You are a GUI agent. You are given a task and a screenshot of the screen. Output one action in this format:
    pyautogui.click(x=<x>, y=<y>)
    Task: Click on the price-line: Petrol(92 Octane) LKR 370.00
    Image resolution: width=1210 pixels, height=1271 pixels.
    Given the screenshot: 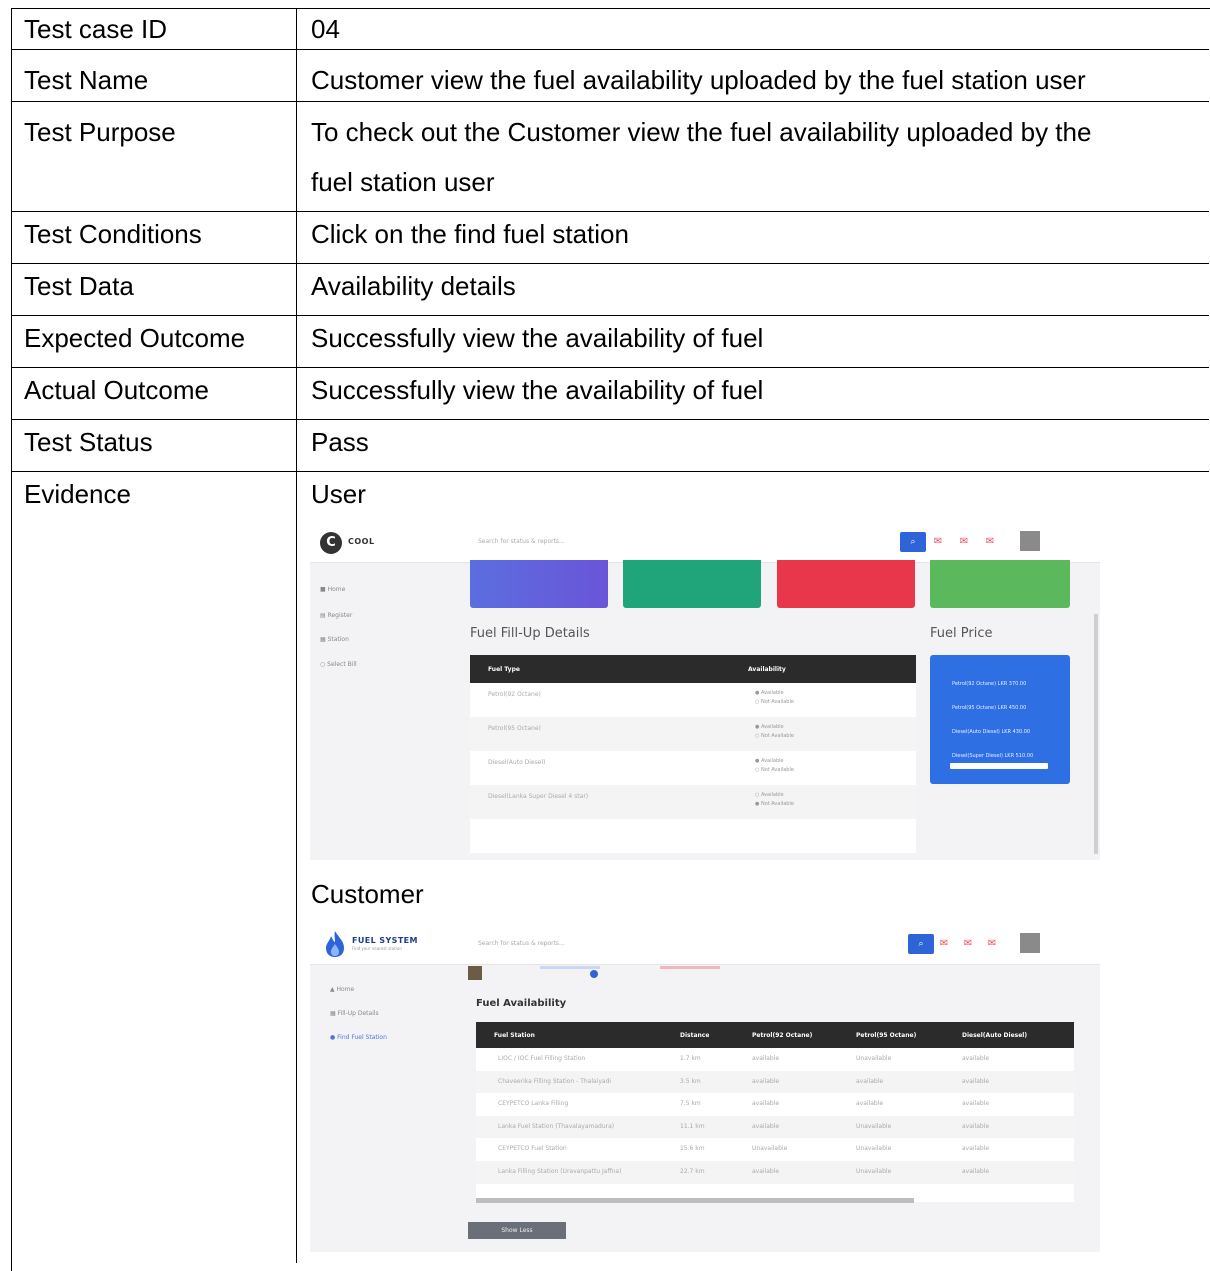 What is the action you would take?
    pyautogui.click(x=989, y=684)
    